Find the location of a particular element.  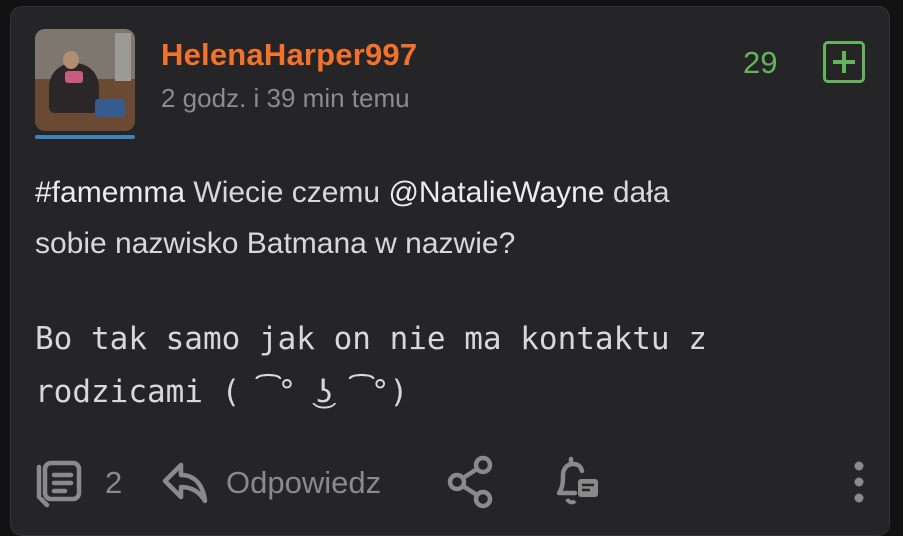

author-username: HelenaHarper997 is located at coordinates (289, 55).